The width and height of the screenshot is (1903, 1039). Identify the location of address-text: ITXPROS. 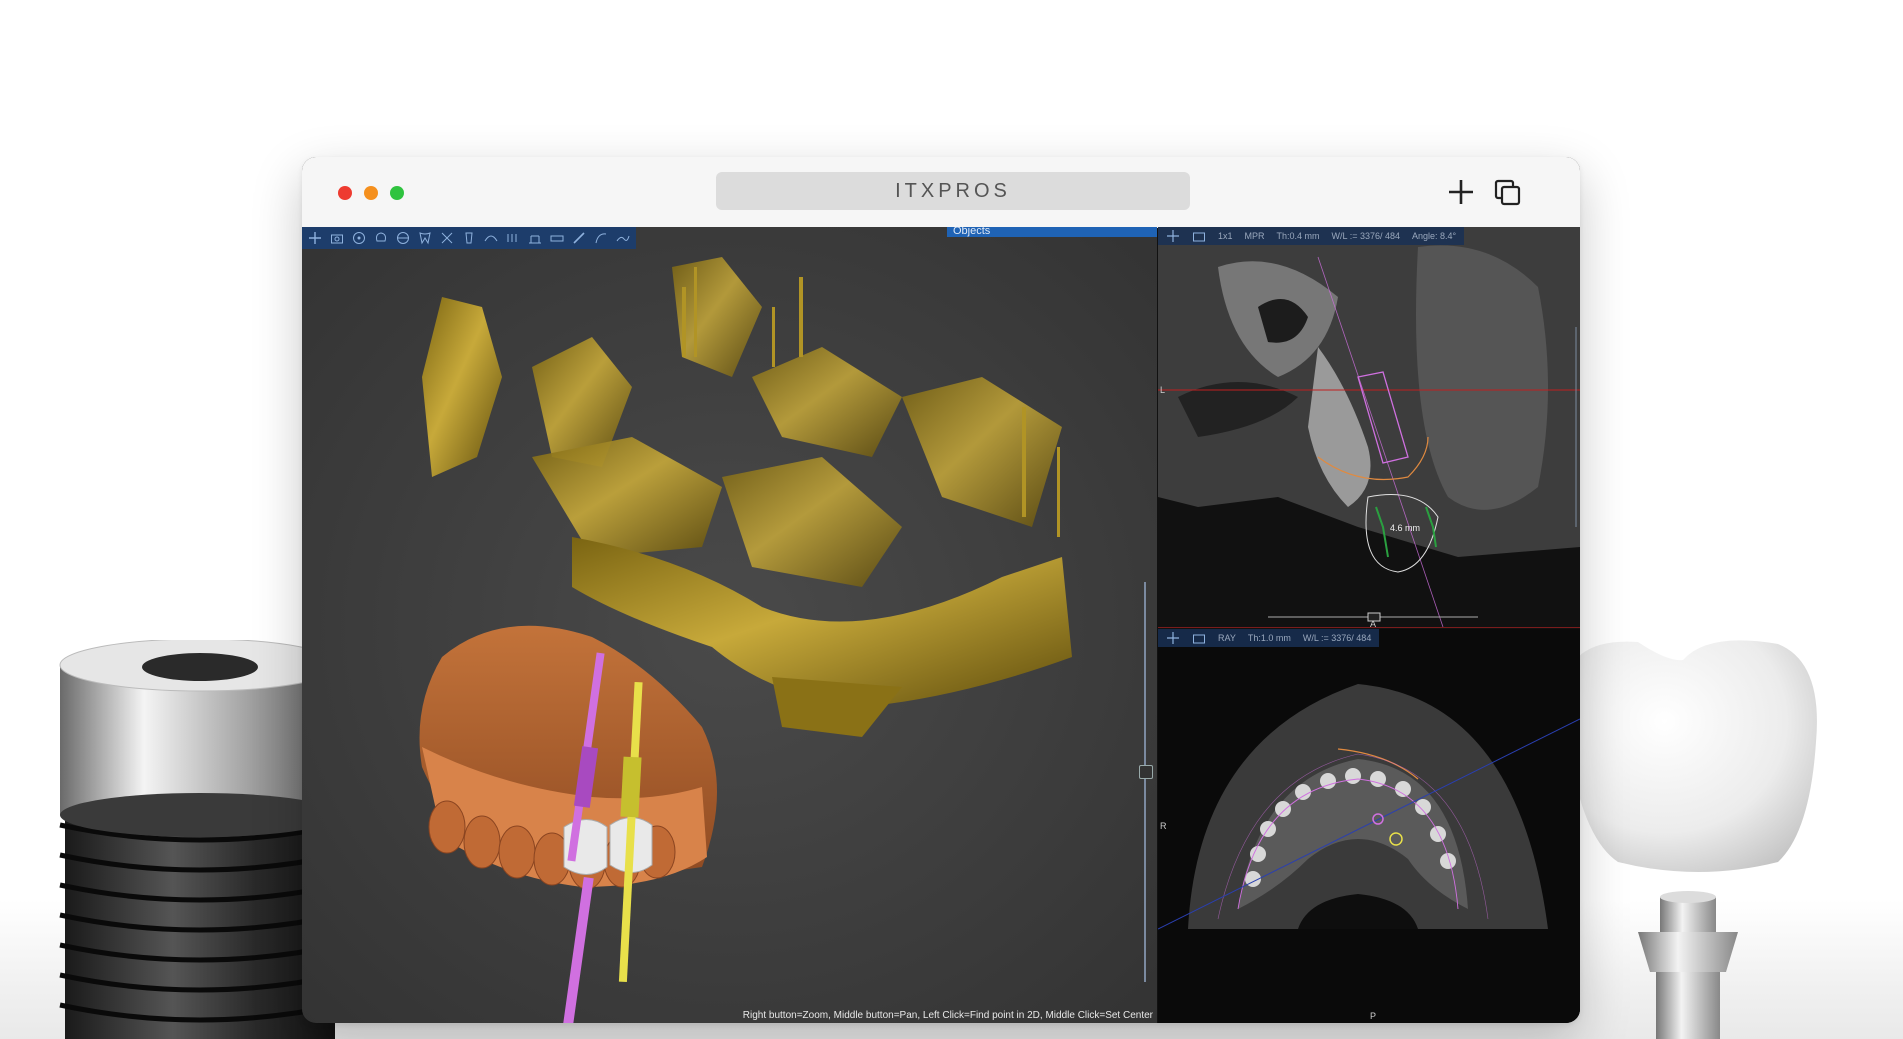
(953, 190).